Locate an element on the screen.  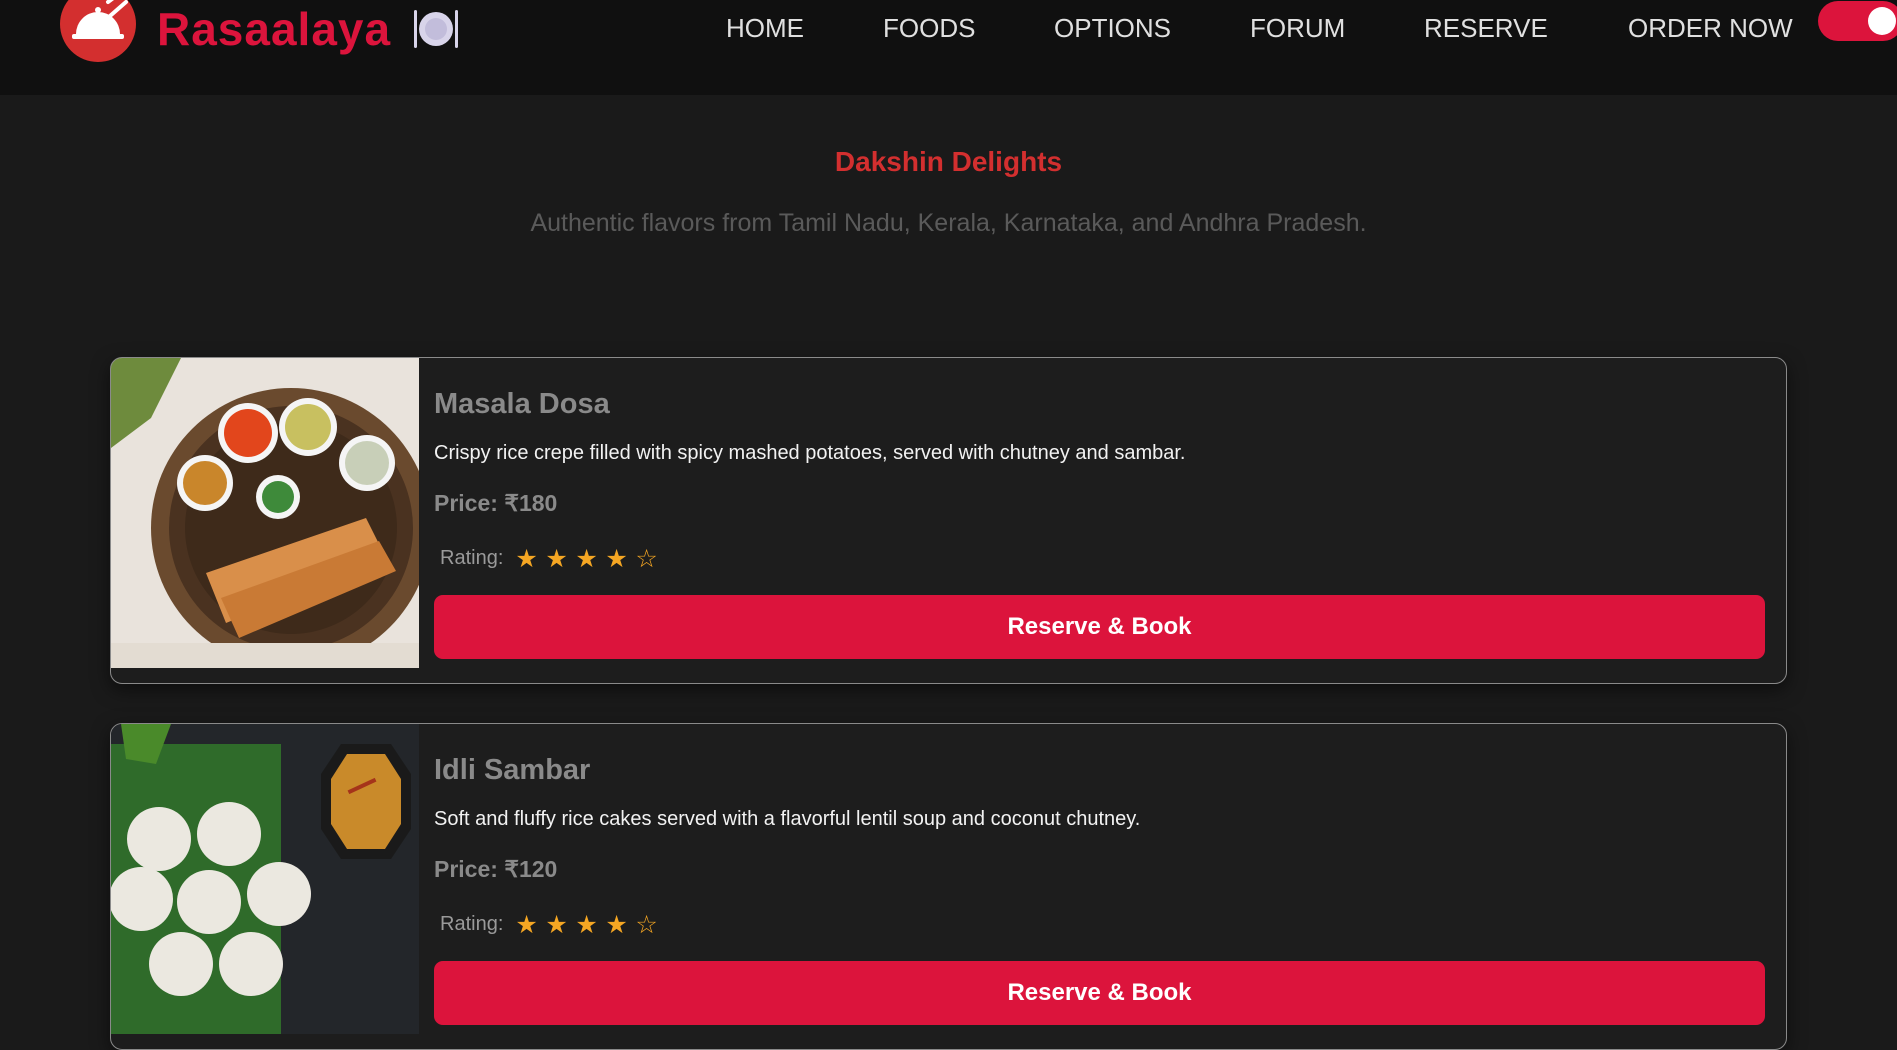
masala-dosa-image is located at coordinates (271, 513).